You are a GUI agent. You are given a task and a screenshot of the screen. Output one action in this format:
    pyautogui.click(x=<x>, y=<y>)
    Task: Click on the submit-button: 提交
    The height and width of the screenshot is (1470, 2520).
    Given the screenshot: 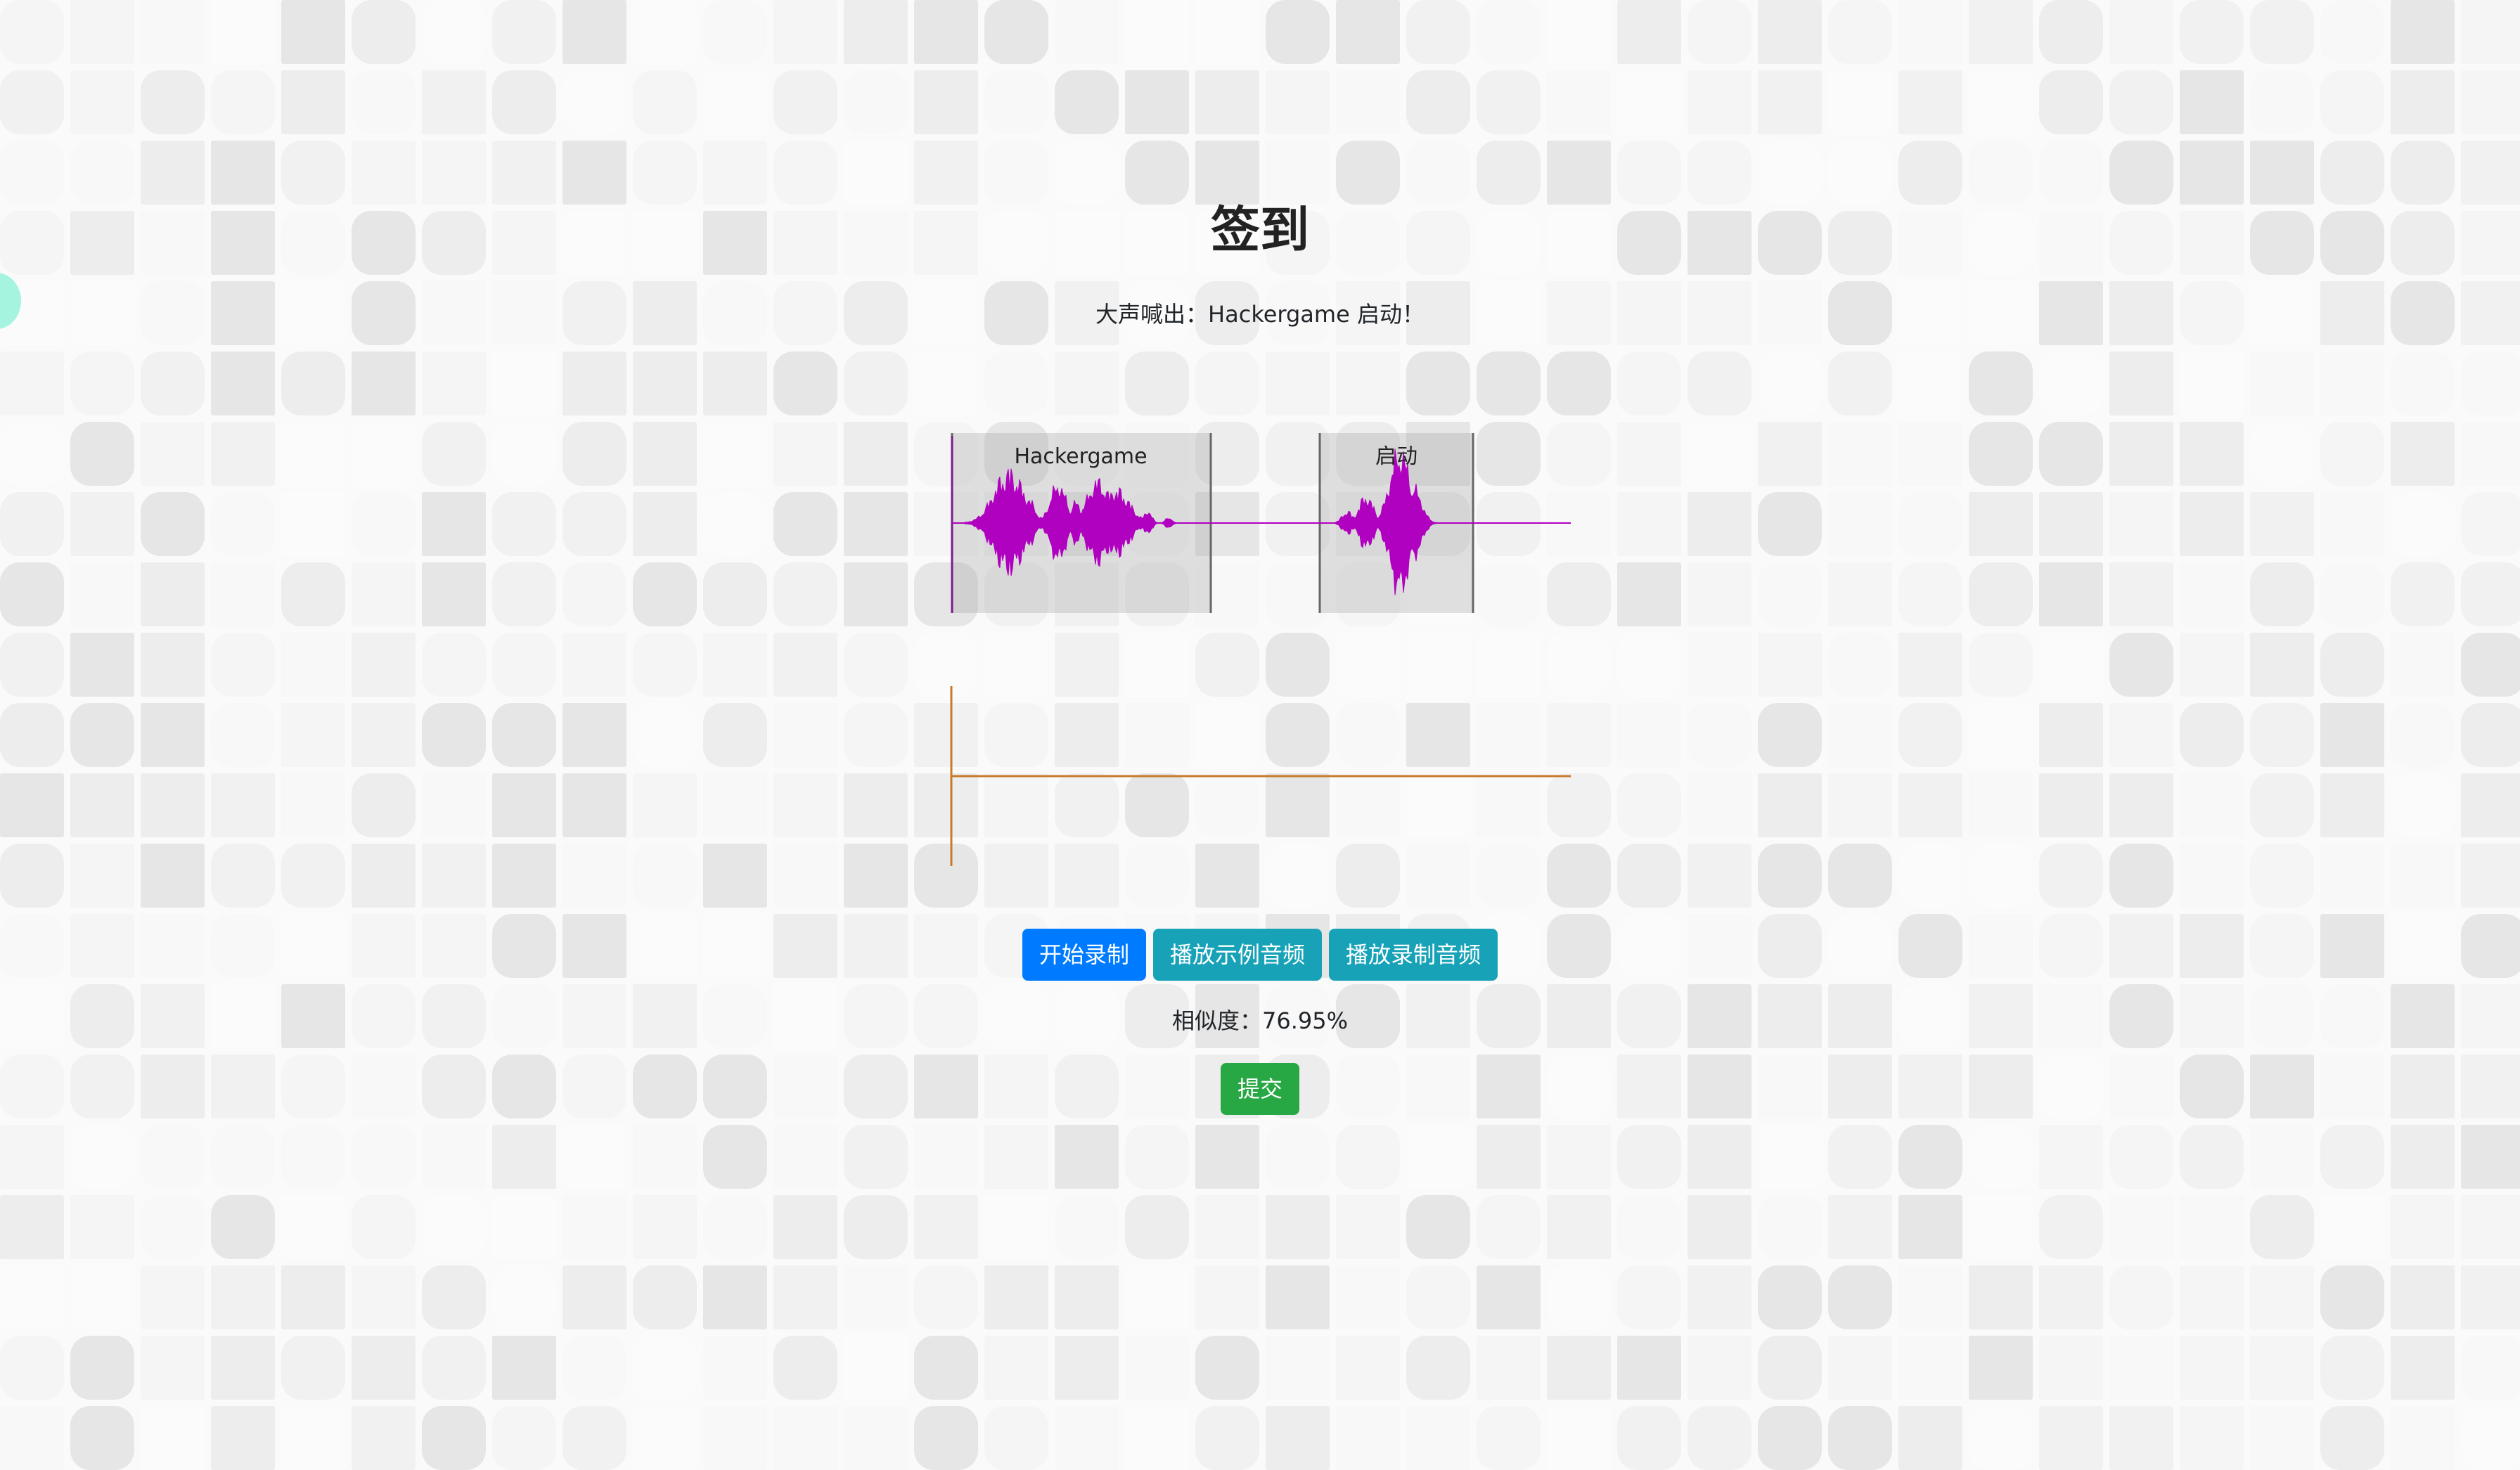 What is the action you would take?
    pyautogui.click(x=1259, y=1089)
    